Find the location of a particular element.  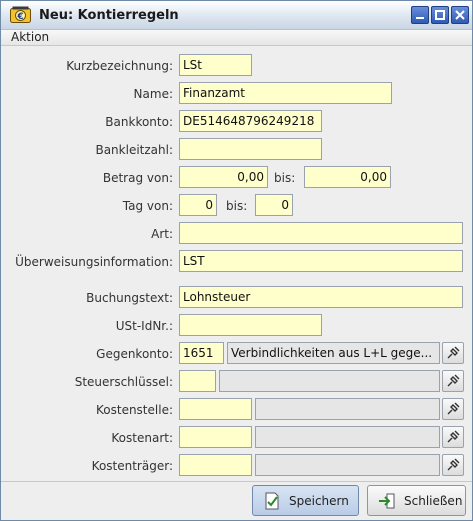

bankkonto-label: Bankkonto: is located at coordinates (139, 122).